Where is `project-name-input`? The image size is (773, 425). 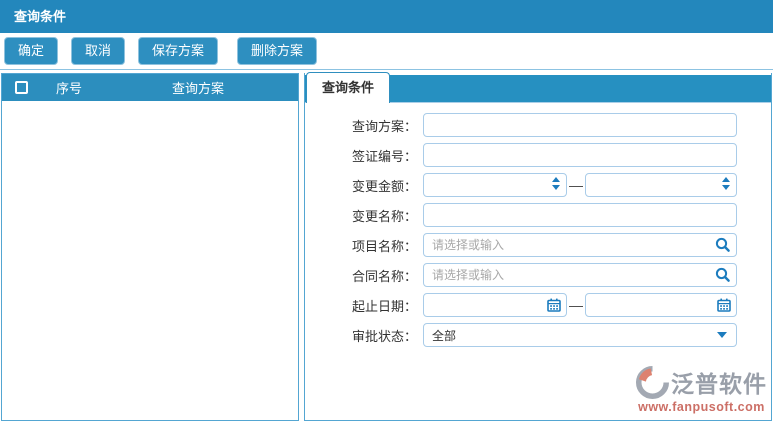 project-name-input is located at coordinates (580, 245).